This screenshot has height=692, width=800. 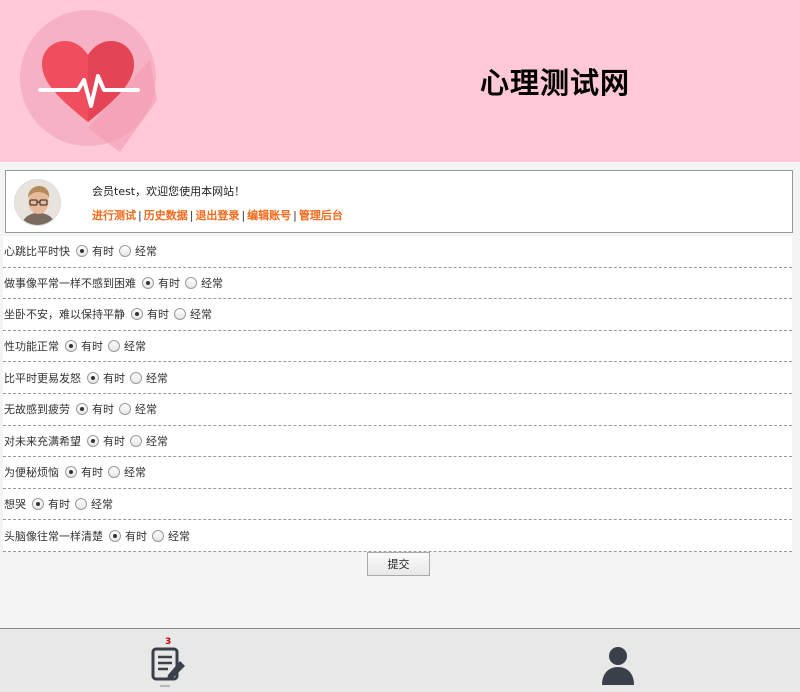 I want to click on user-profile-icon, so click(x=618, y=666).